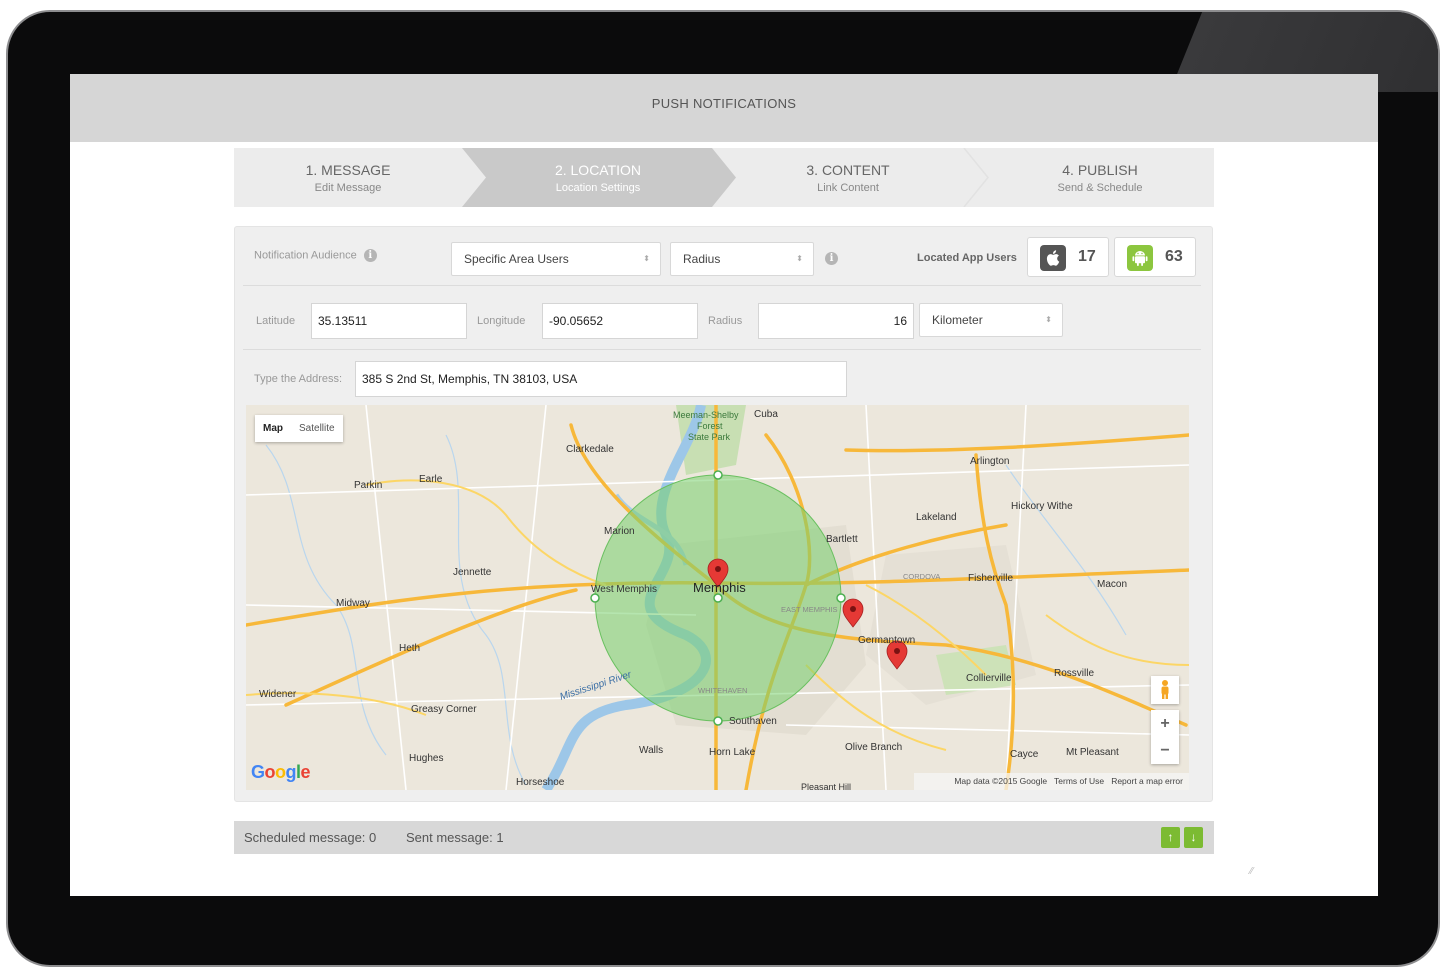  What do you see at coordinates (1042, 506) in the screenshot?
I see `place-label: Hickory Withe` at bounding box center [1042, 506].